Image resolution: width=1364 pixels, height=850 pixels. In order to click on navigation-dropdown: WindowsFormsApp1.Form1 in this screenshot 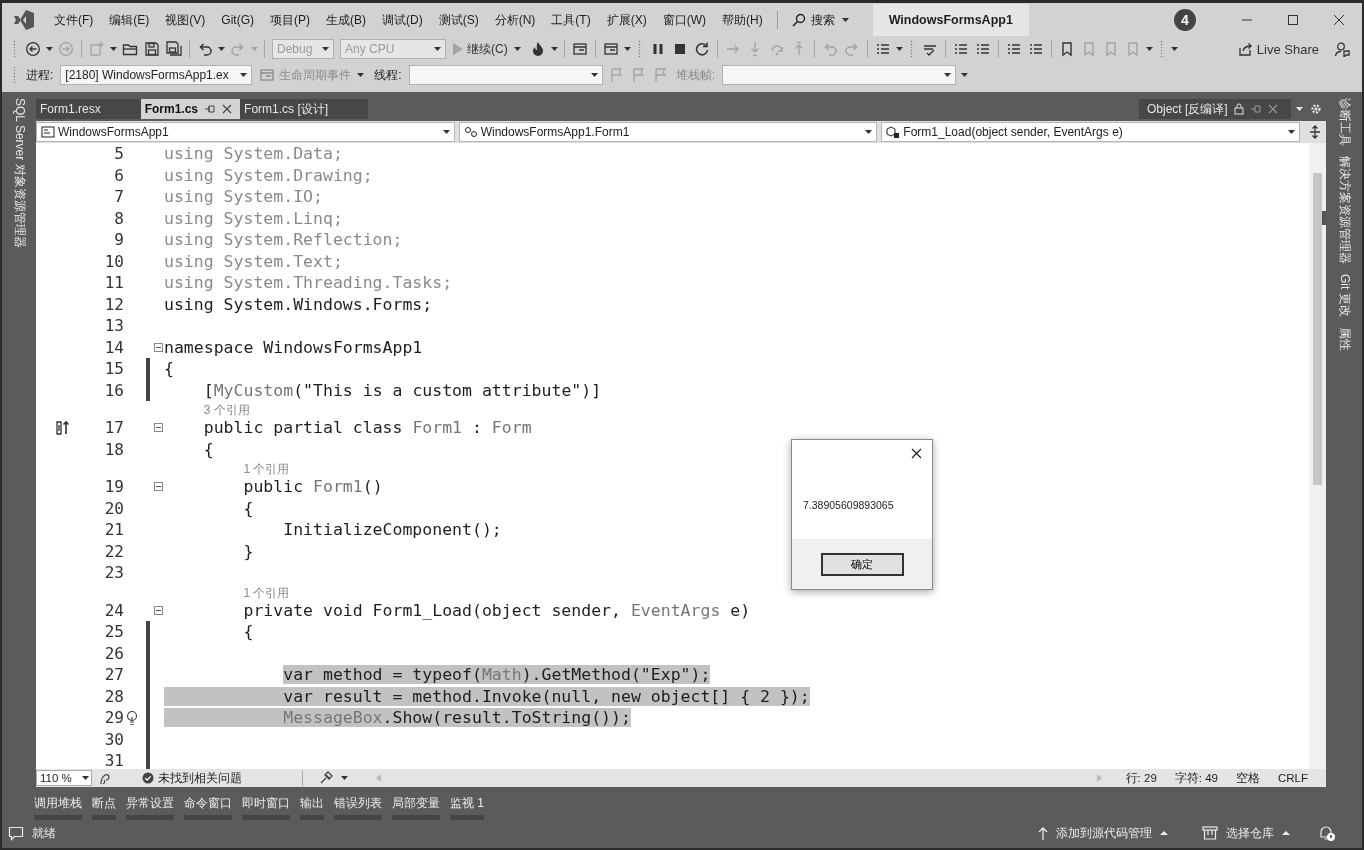, I will do `click(668, 132)`.